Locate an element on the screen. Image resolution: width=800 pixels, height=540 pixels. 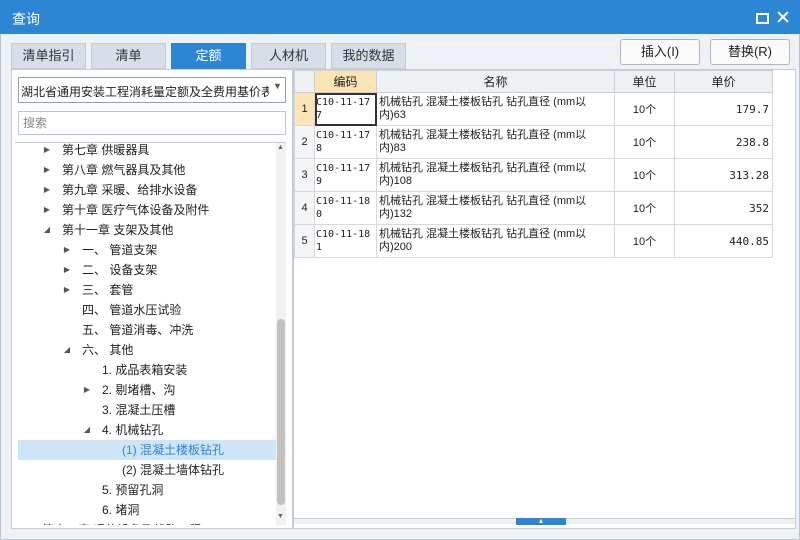
column-header-unit: 单位 is located at coordinates (644, 81).